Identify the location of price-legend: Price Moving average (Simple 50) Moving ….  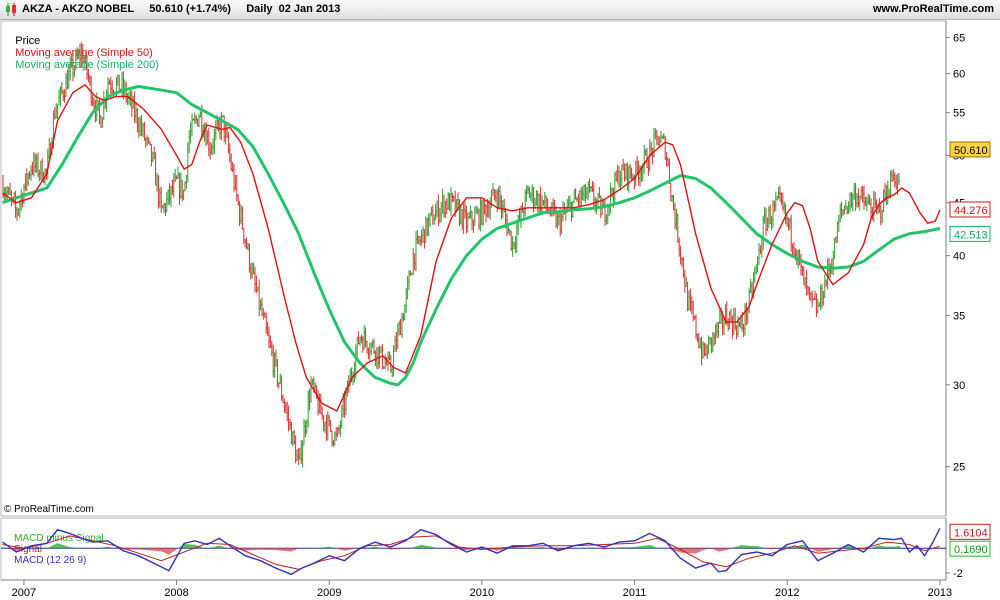
(81, 53).